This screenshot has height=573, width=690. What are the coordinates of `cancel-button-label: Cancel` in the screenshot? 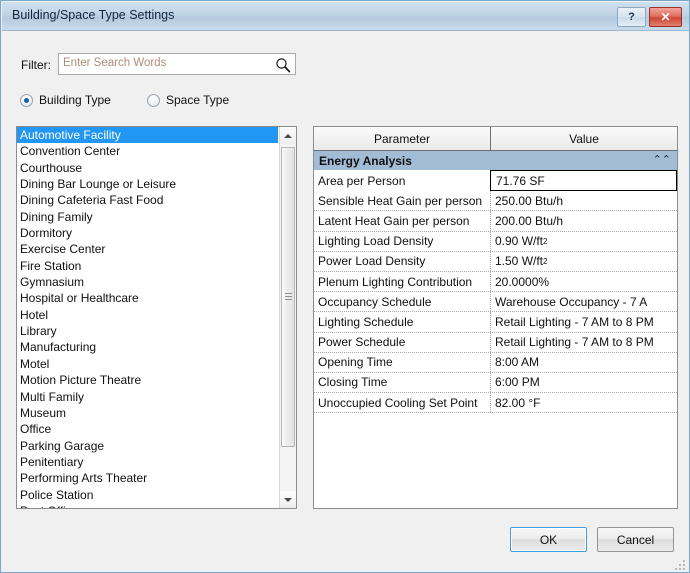 It's located at (635, 539).